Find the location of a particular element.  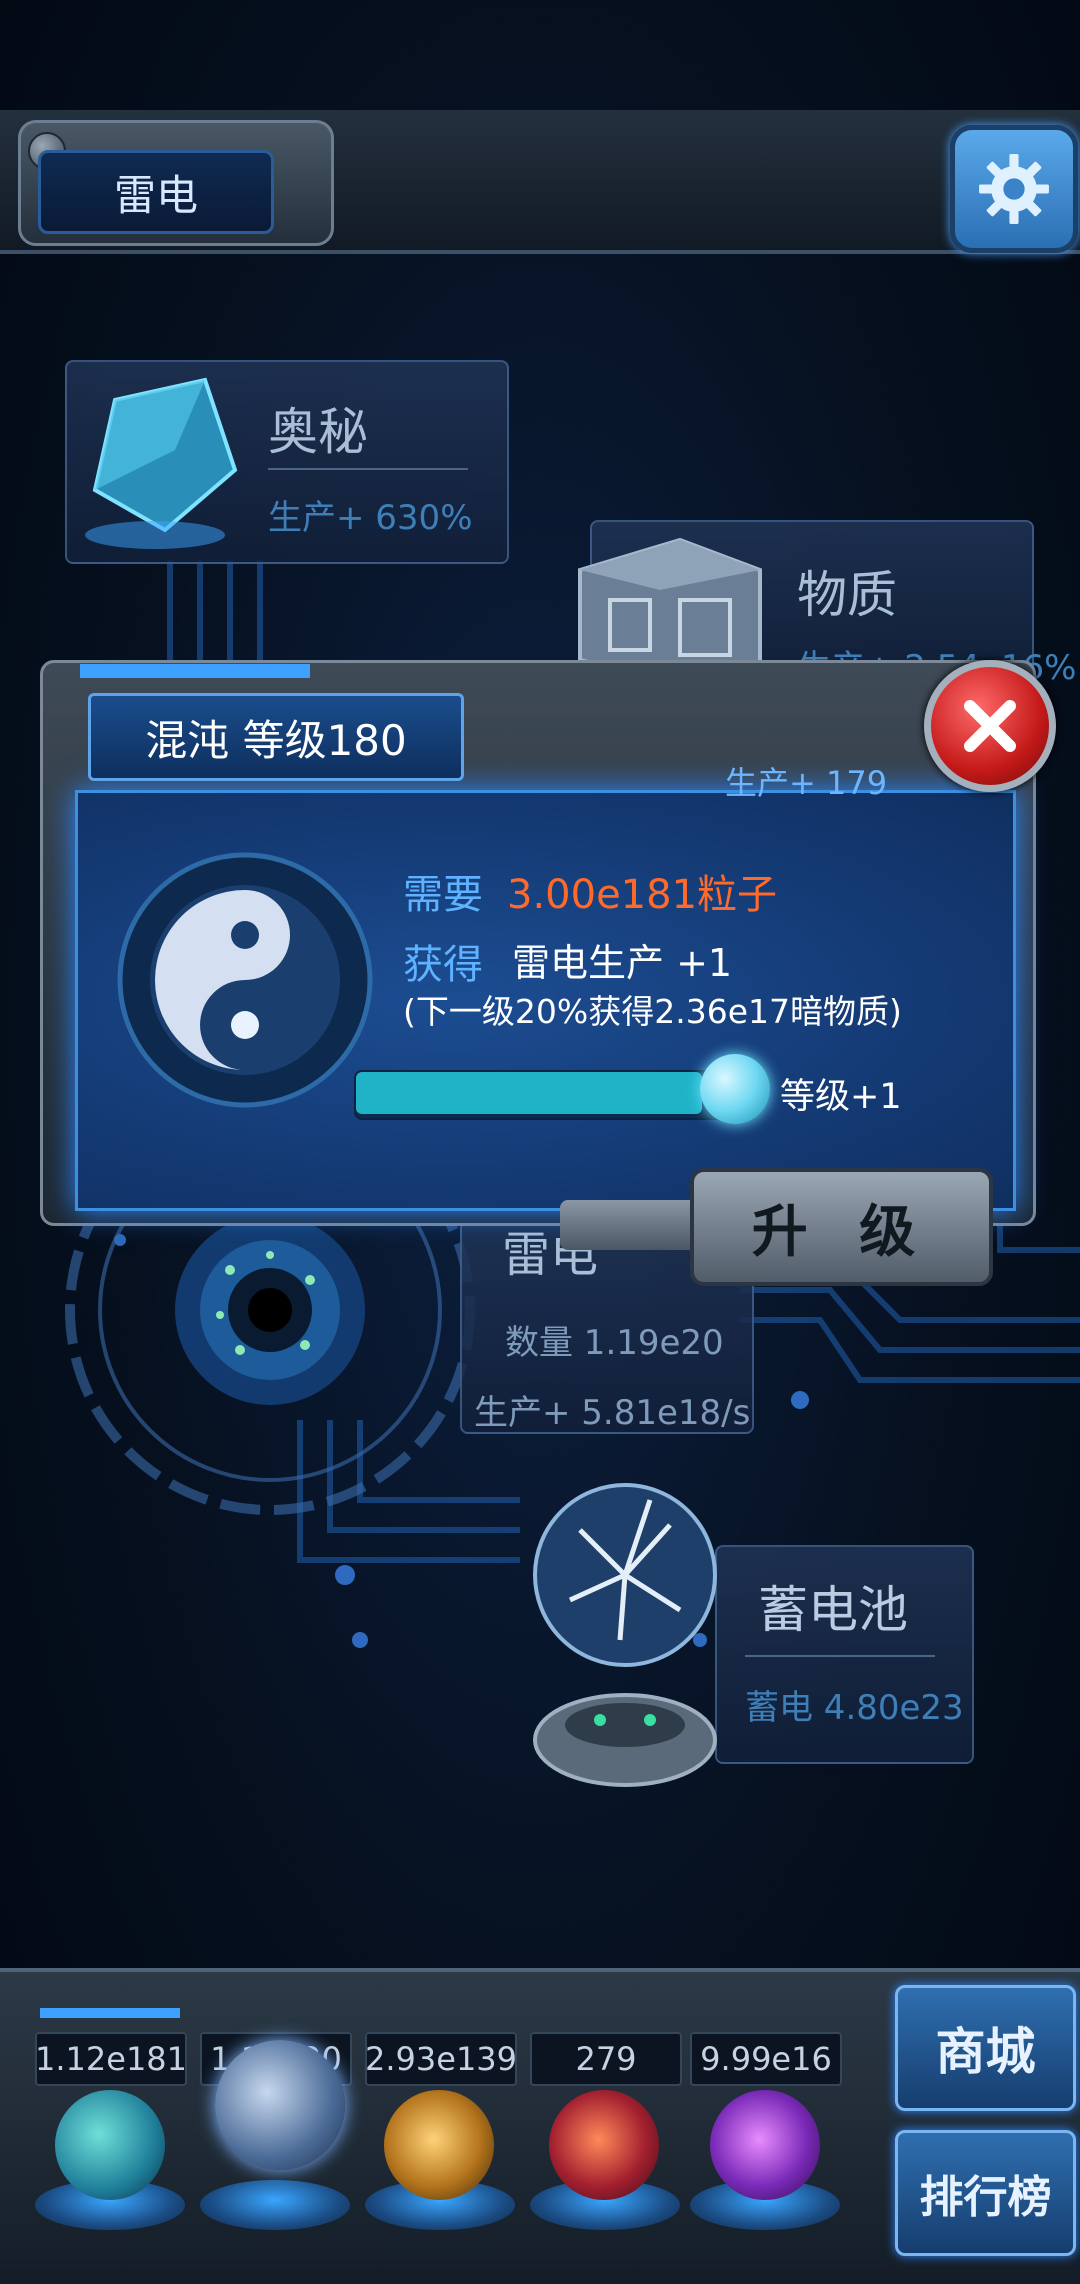

dialog-production: 生产+ 179 is located at coordinates (806, 783).